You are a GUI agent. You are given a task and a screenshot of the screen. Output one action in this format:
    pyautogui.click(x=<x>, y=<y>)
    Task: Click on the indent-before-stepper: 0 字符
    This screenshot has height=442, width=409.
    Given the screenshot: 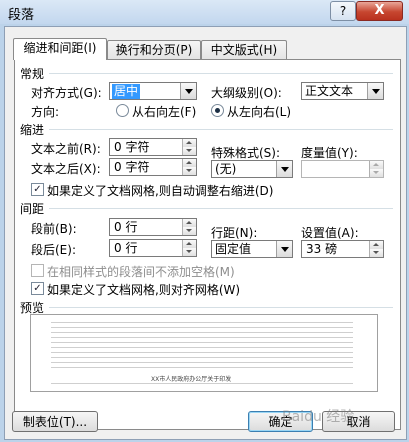 What is the action you would take?
    pyautogui.click(x=153, y=147)
    